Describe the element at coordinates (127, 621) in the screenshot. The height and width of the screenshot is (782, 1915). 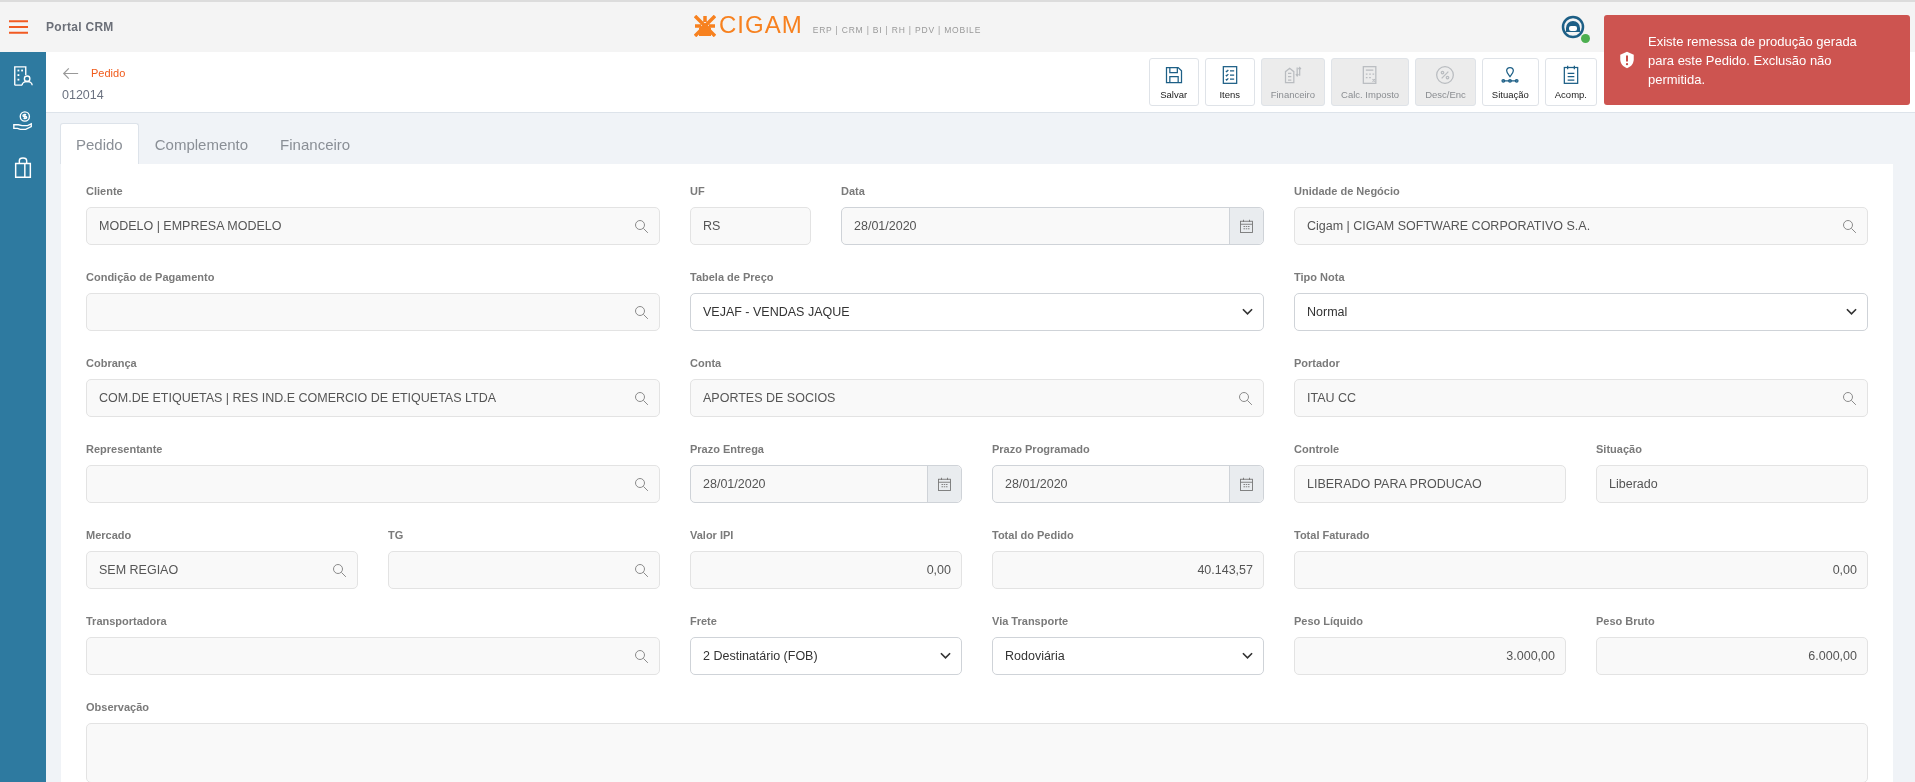
I see `field-label: Transportadora` at that location.